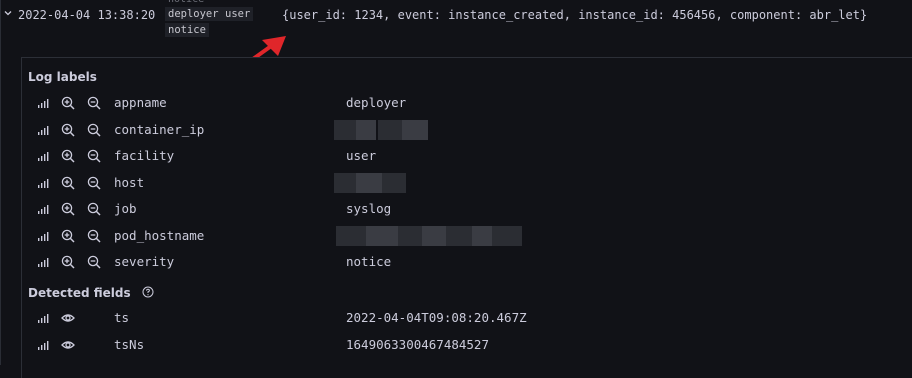 This screenshot has height=378, width=912. I want to click on log-label-name: pod_hostname, so click(159, 235).